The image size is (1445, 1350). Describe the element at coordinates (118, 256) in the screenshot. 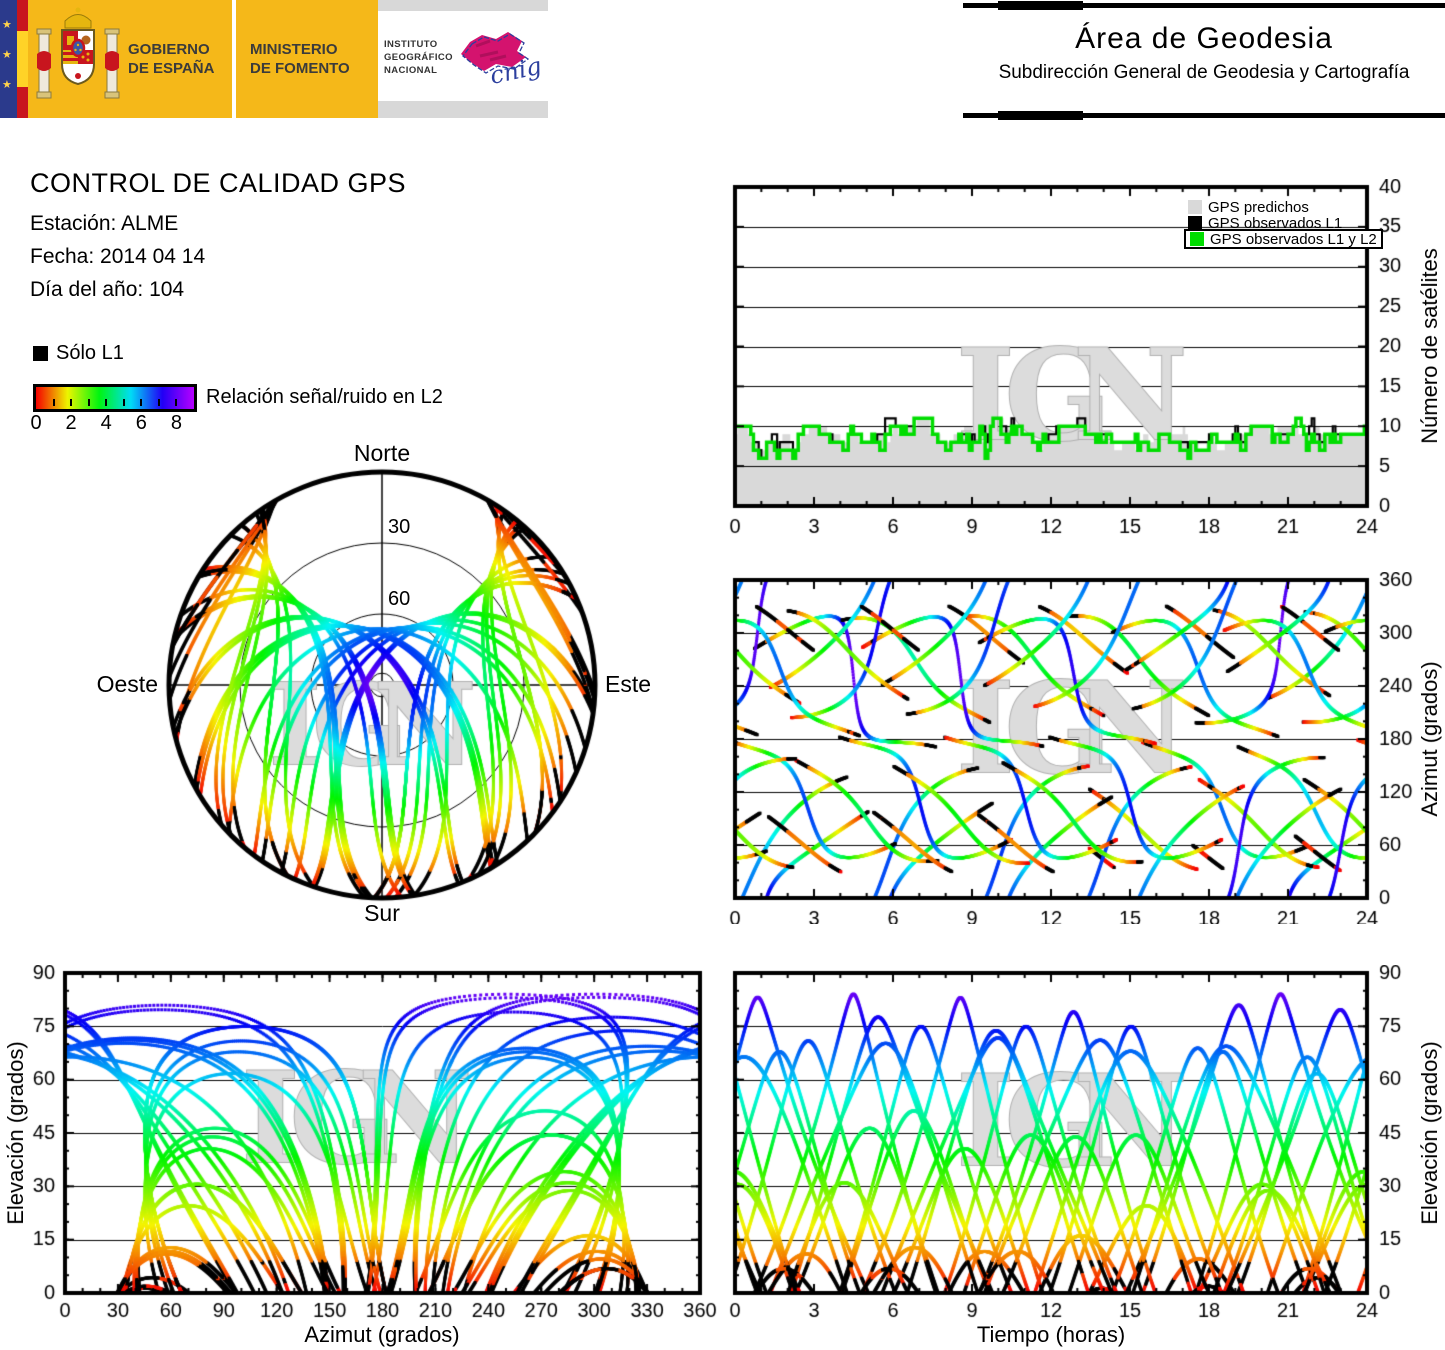

I see `date-line: Fecha: 2014 04 14` at that location.